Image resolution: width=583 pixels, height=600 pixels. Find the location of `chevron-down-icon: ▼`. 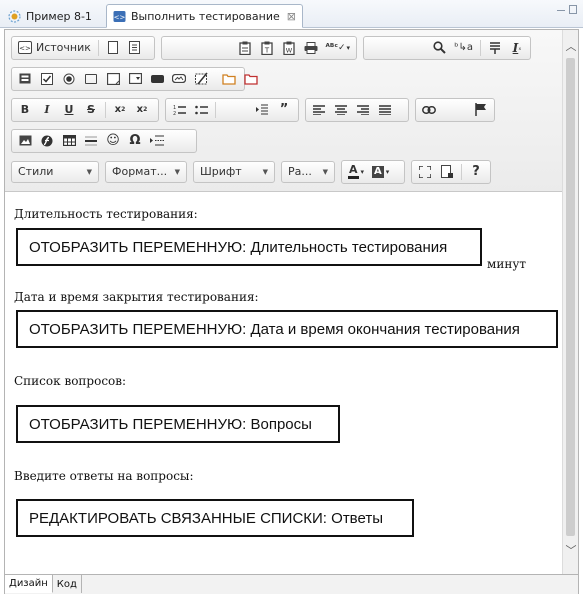

chevron-down-icon: ▼ is located at coordinates (265, 171).